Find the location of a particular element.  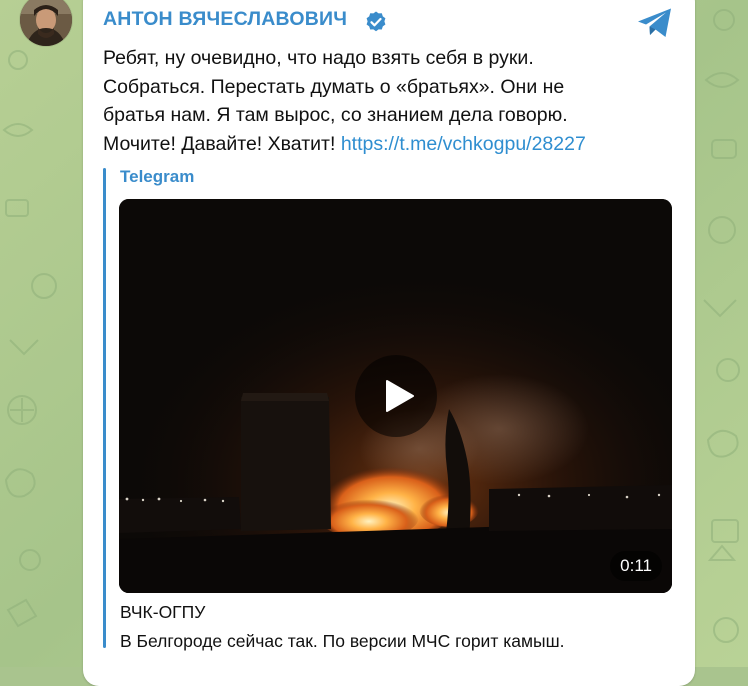

link-preview-site-name: Telegram is located at coordinates (157, 177).